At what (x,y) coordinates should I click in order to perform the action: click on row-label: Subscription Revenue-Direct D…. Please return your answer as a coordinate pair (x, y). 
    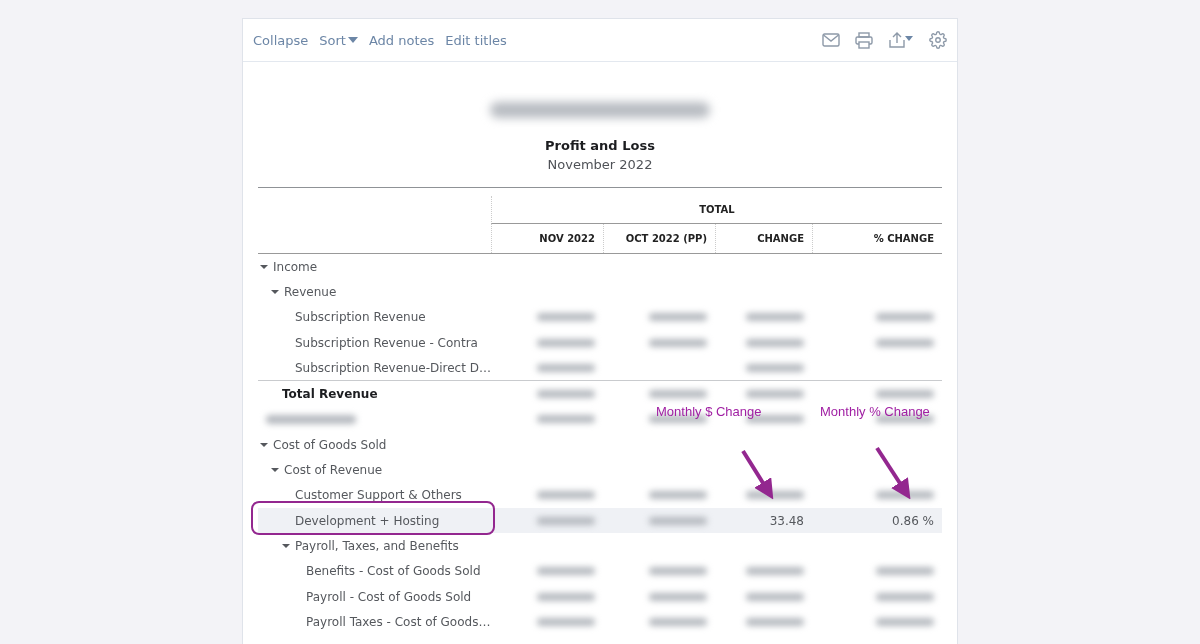
    Looking at the image, I should click on (392, 367).